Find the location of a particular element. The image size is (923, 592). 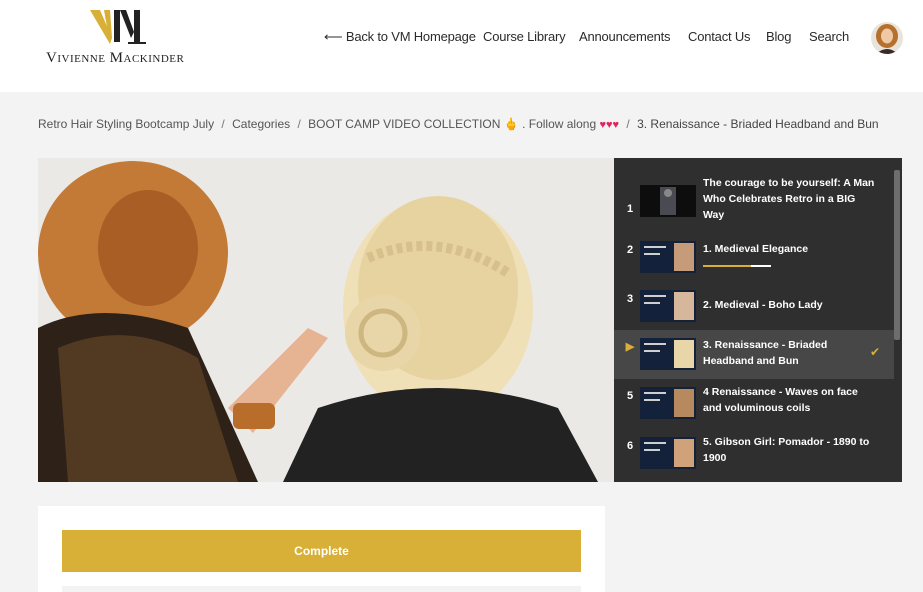

logo: Vivienne Mackinder is located at coordinates (121, 38).